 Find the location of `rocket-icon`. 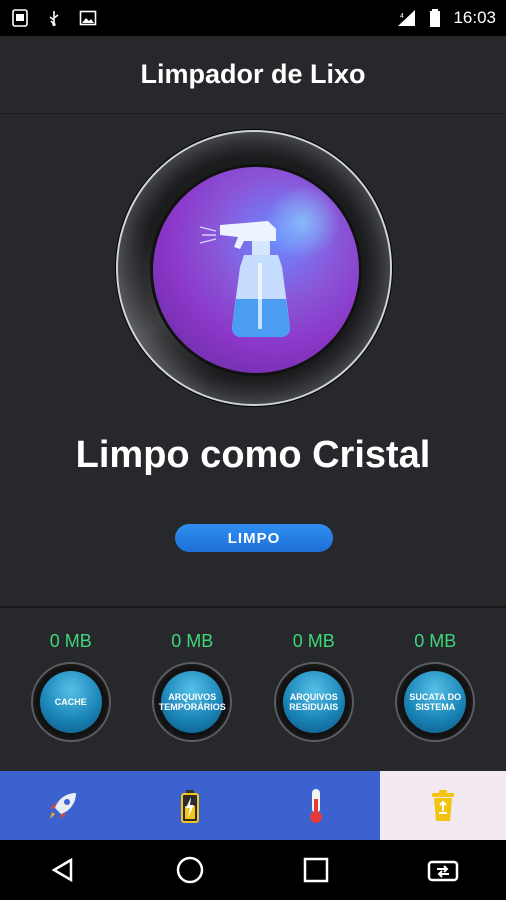

rocket-icon is located at coordinates (63, 805).